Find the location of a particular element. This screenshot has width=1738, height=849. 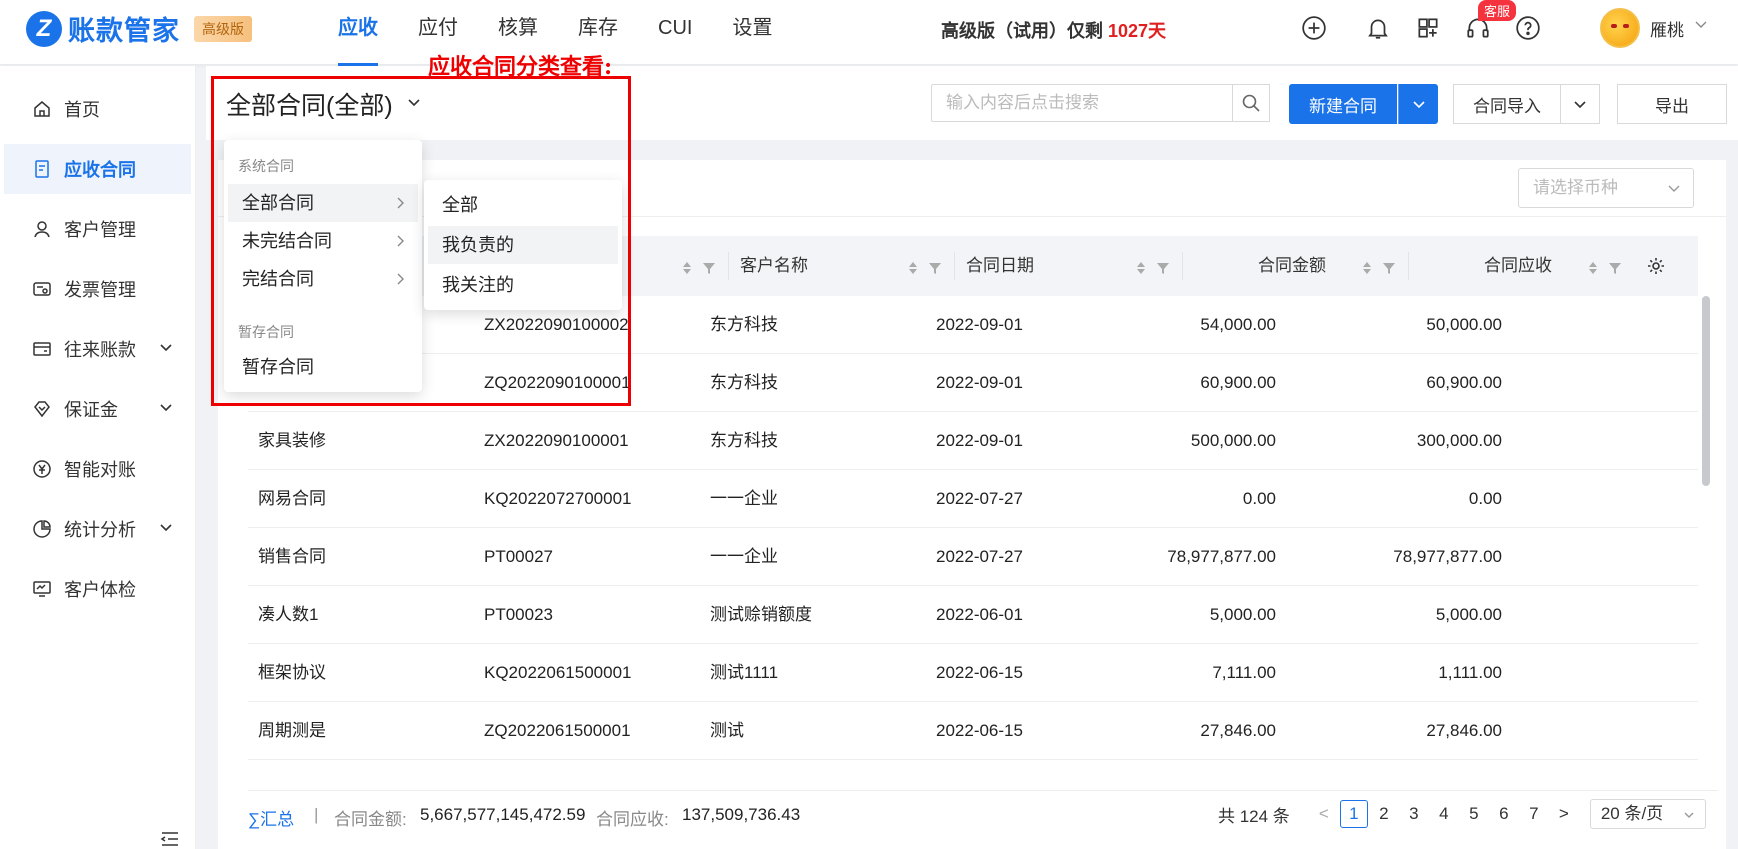

sidebar-item-home: 首页 is located at coordinates (97, 109).